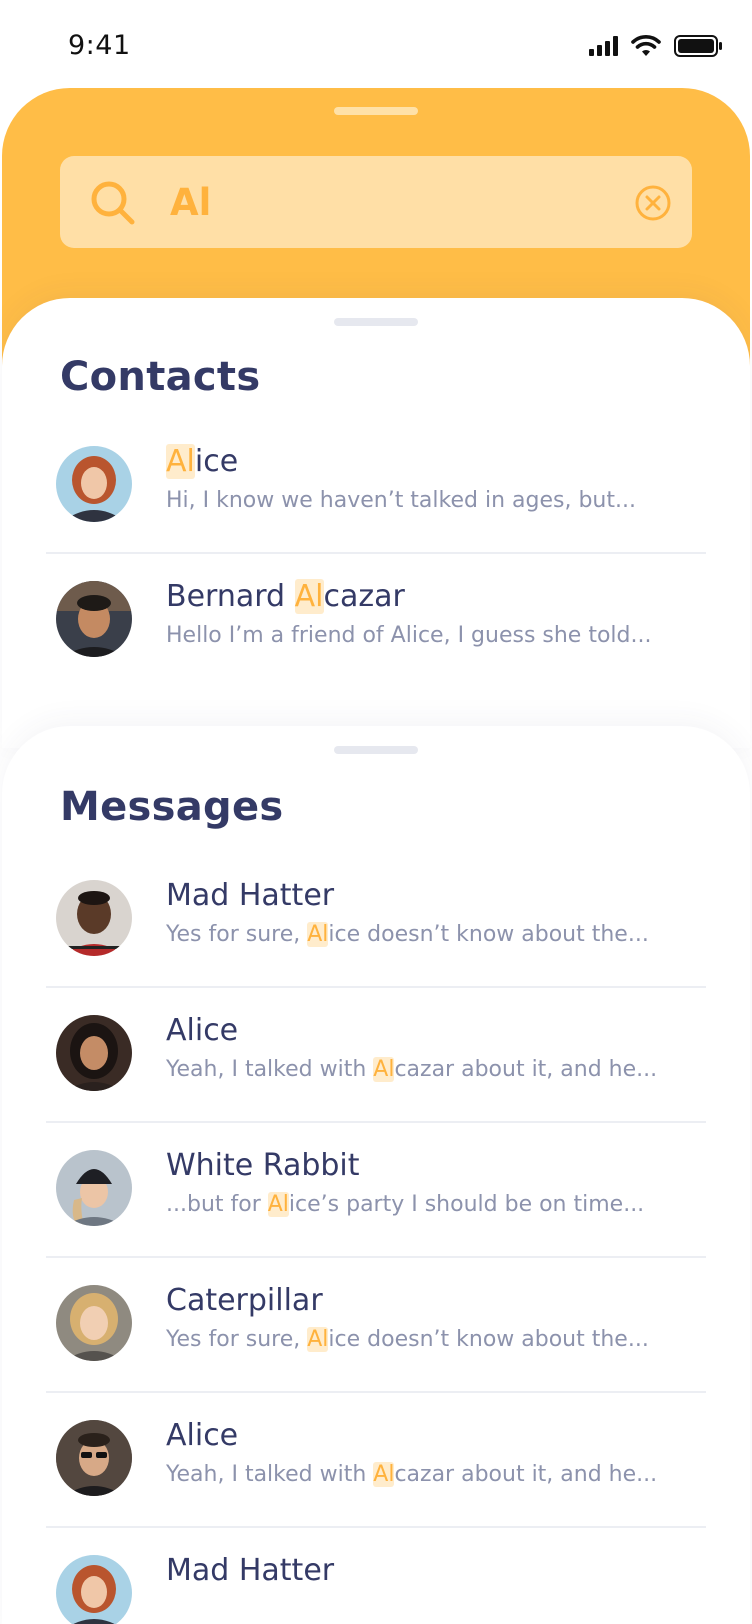 This screenshot has width=752, height=1624. Describe the element at coordinates (376, 44) in the screenshot. I see `status-bar: 9:41` at that location.